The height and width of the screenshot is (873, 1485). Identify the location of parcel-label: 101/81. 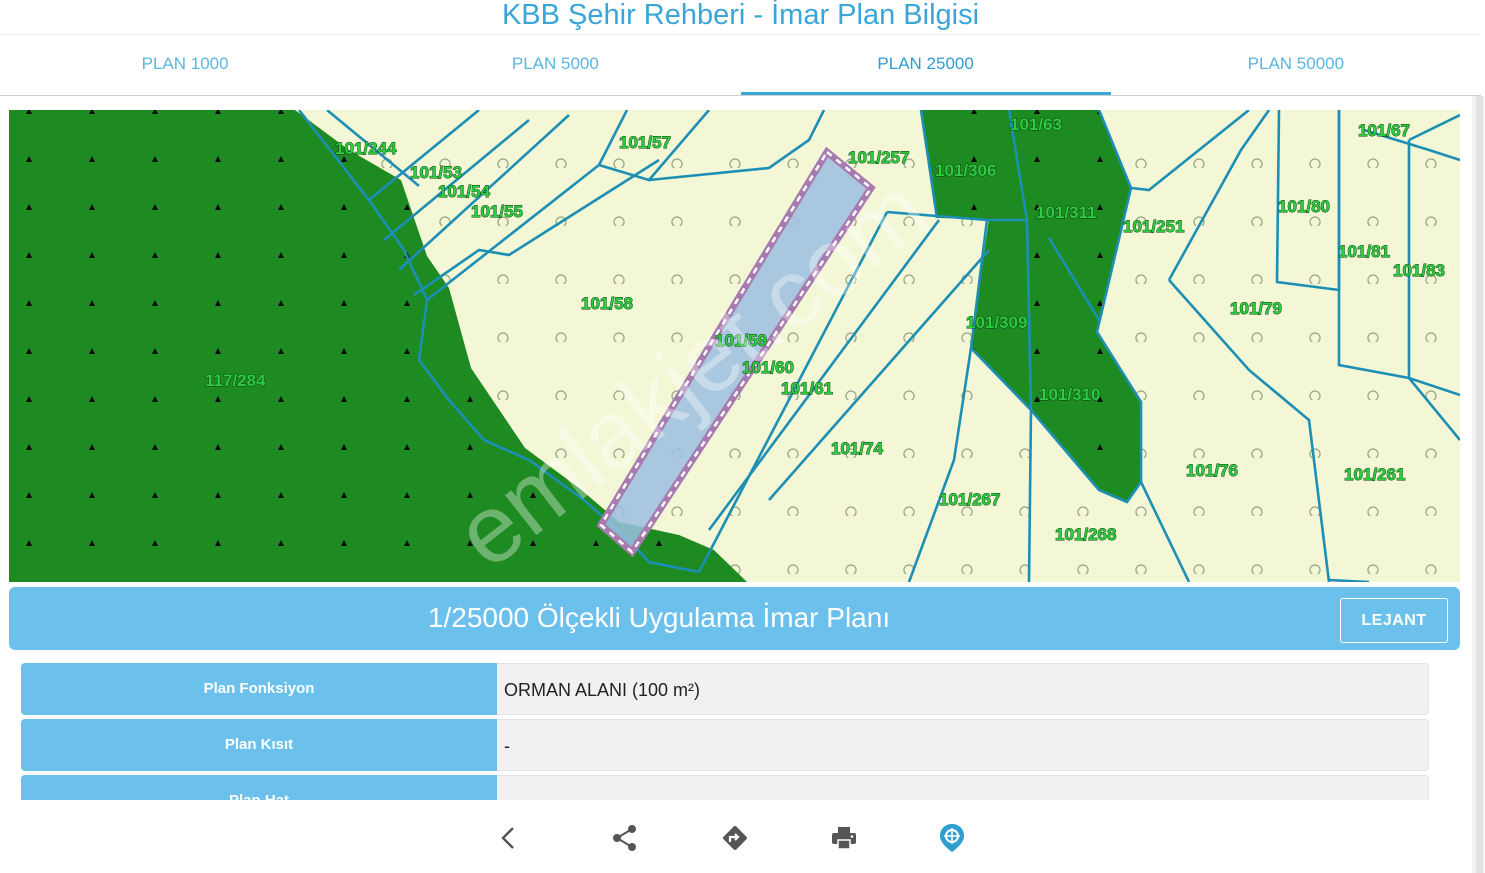
(1364, 251).